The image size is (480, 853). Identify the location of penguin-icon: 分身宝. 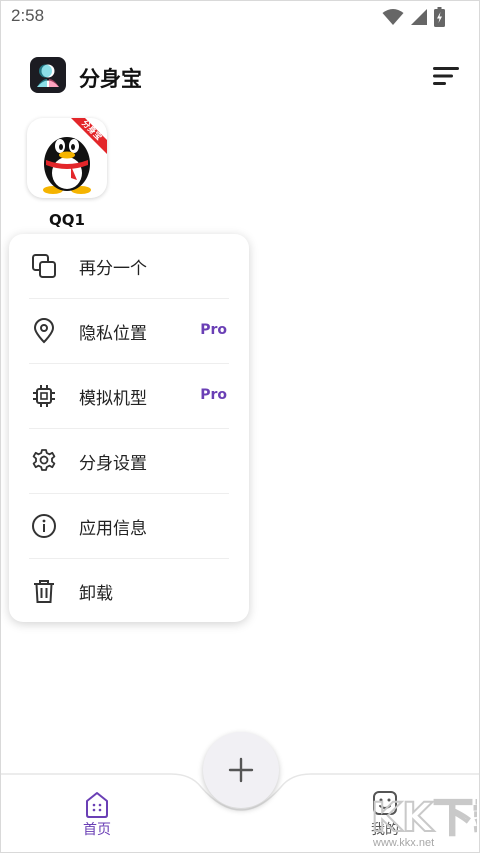
(75, 156).